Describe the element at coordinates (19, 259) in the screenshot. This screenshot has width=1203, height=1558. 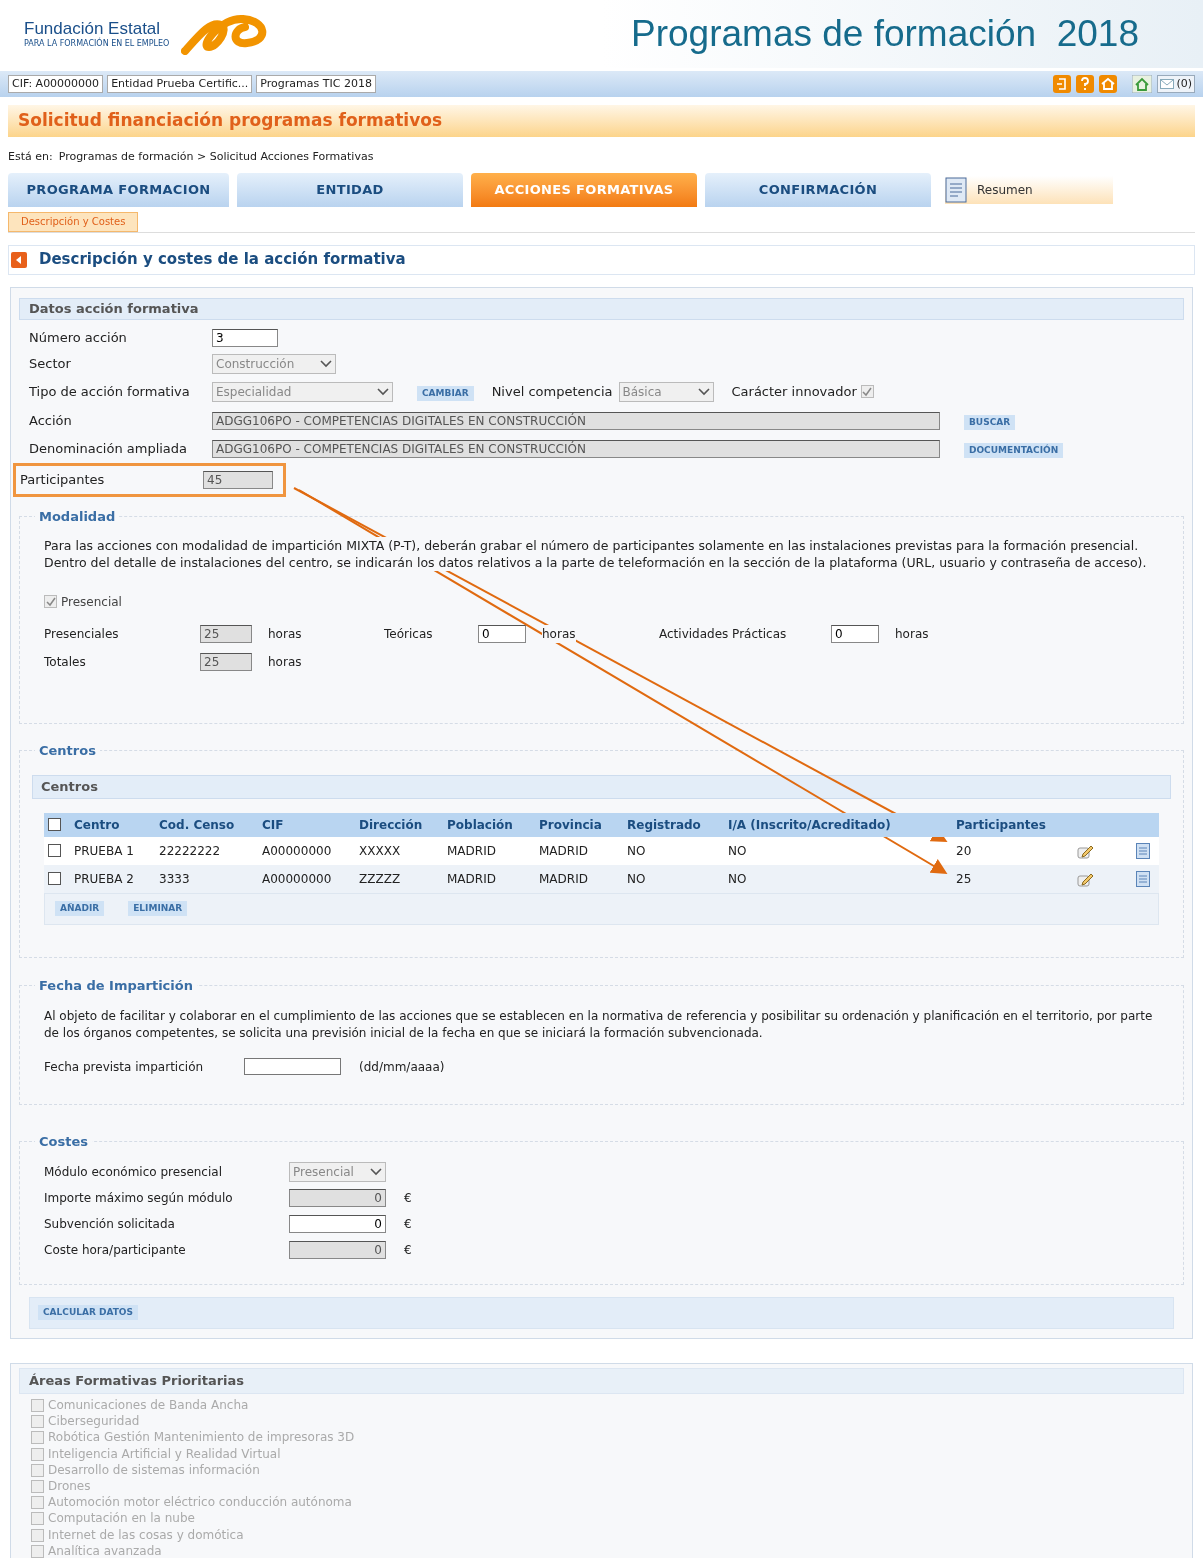
I see `collapse-icon` at that location.